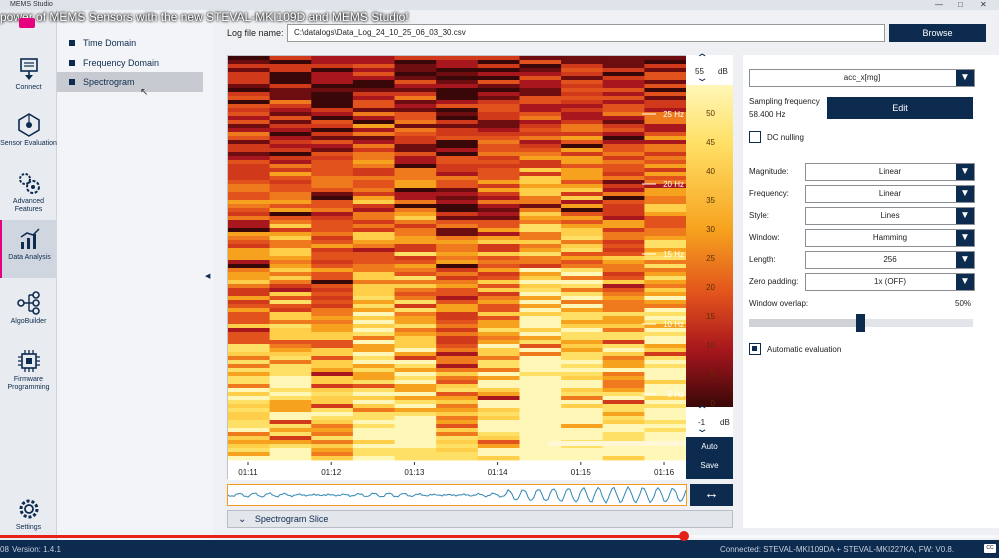 The image size is (999, 558). I want to click on nav-item-connect: Connect, so click(28, 78).